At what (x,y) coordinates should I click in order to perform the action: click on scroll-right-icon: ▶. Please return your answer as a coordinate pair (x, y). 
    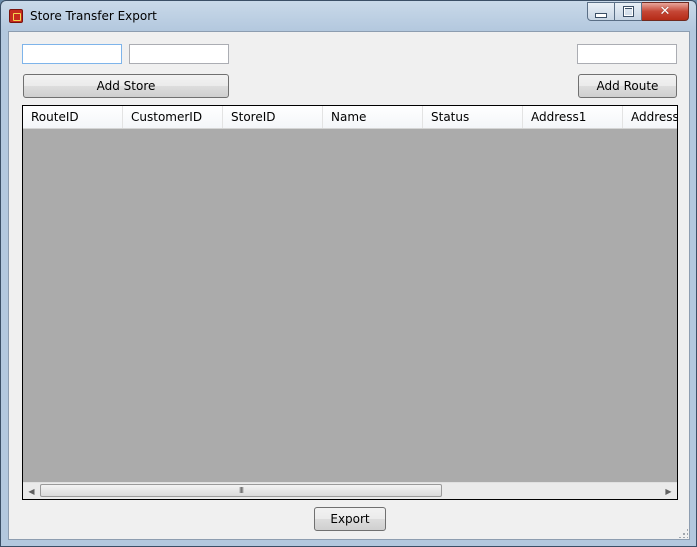
    Looking at the image, I should click on (668, 491).